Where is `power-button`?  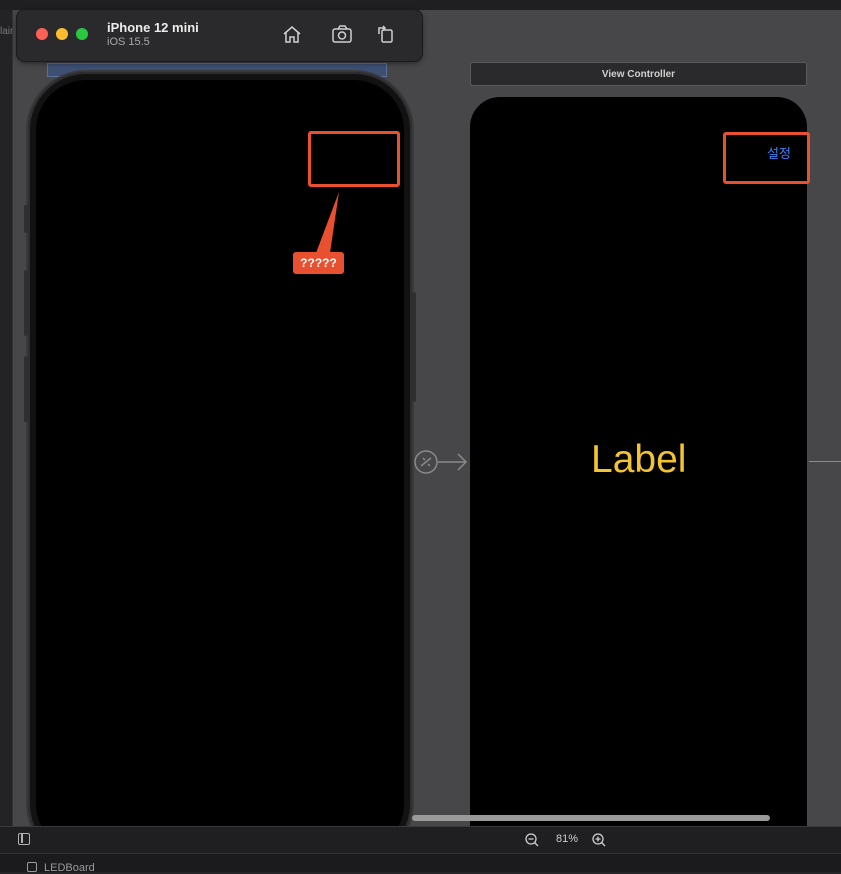 power-button is located at coordinates (414, 347).